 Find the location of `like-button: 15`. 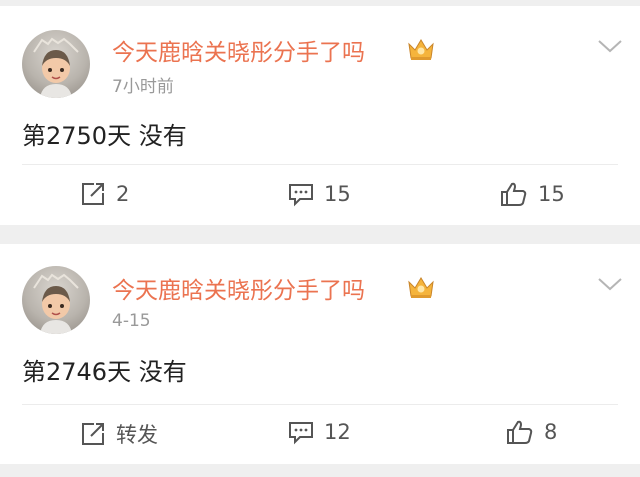

like-button: 15 is located at coordinates (532, 194).